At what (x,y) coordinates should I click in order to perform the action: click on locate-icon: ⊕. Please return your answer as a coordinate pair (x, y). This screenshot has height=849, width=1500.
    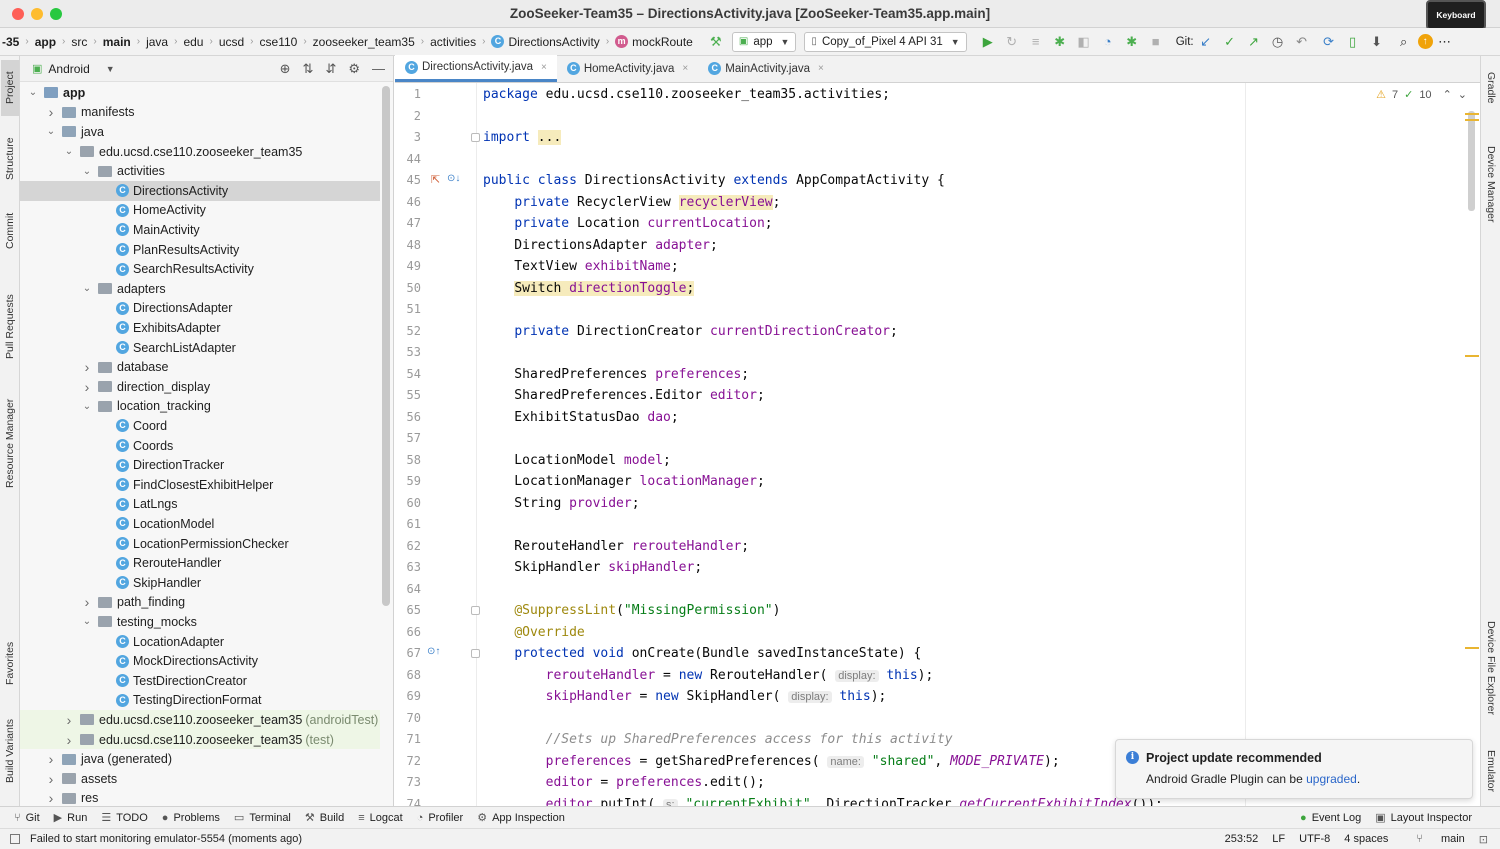
    Looking at the image, I should click on (285, 69).